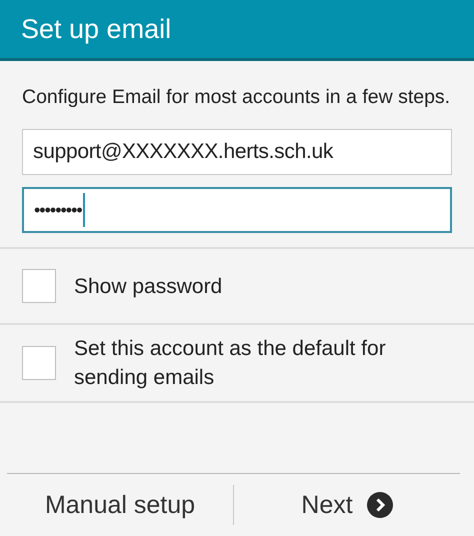  Describe the element at coordinates (237, 152) in the screenshot. I see `email-field: support@XXXXXXX.herts.sch.uk` at that location.